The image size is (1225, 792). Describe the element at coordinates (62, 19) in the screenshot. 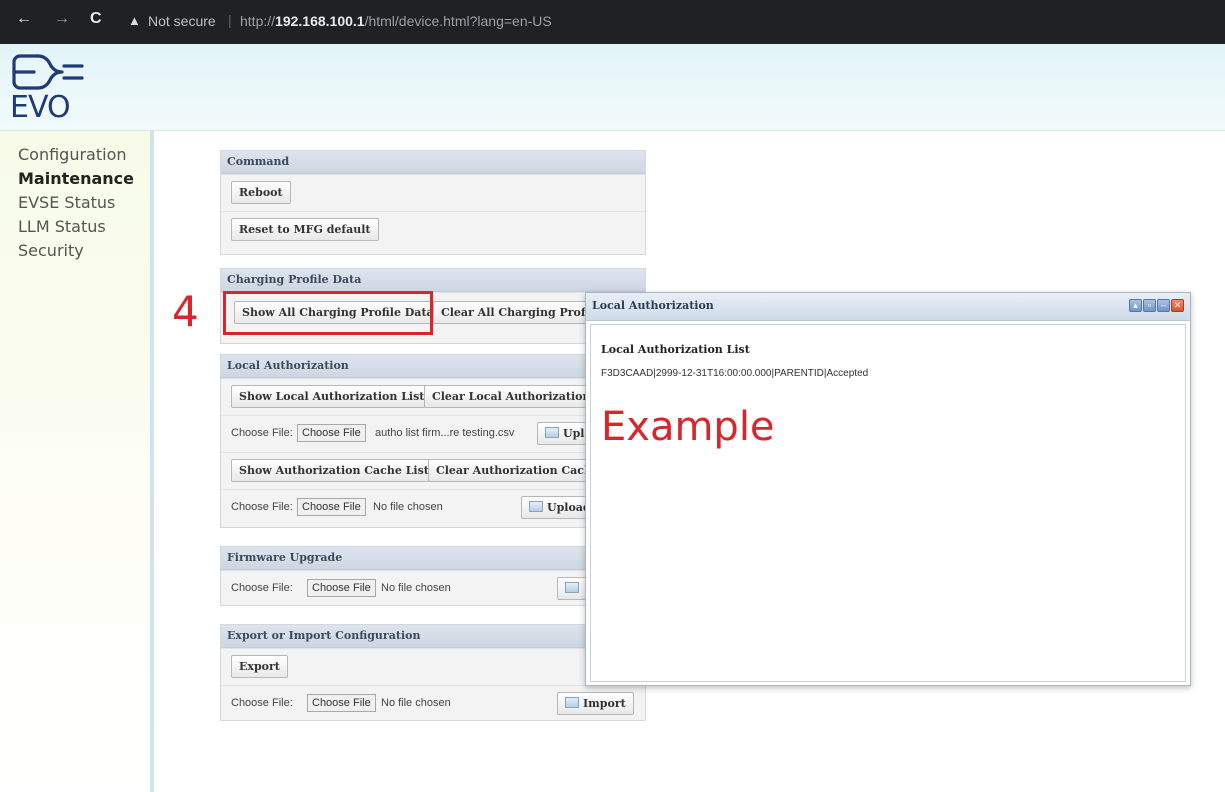

I see `forward-icon: →` at that location.